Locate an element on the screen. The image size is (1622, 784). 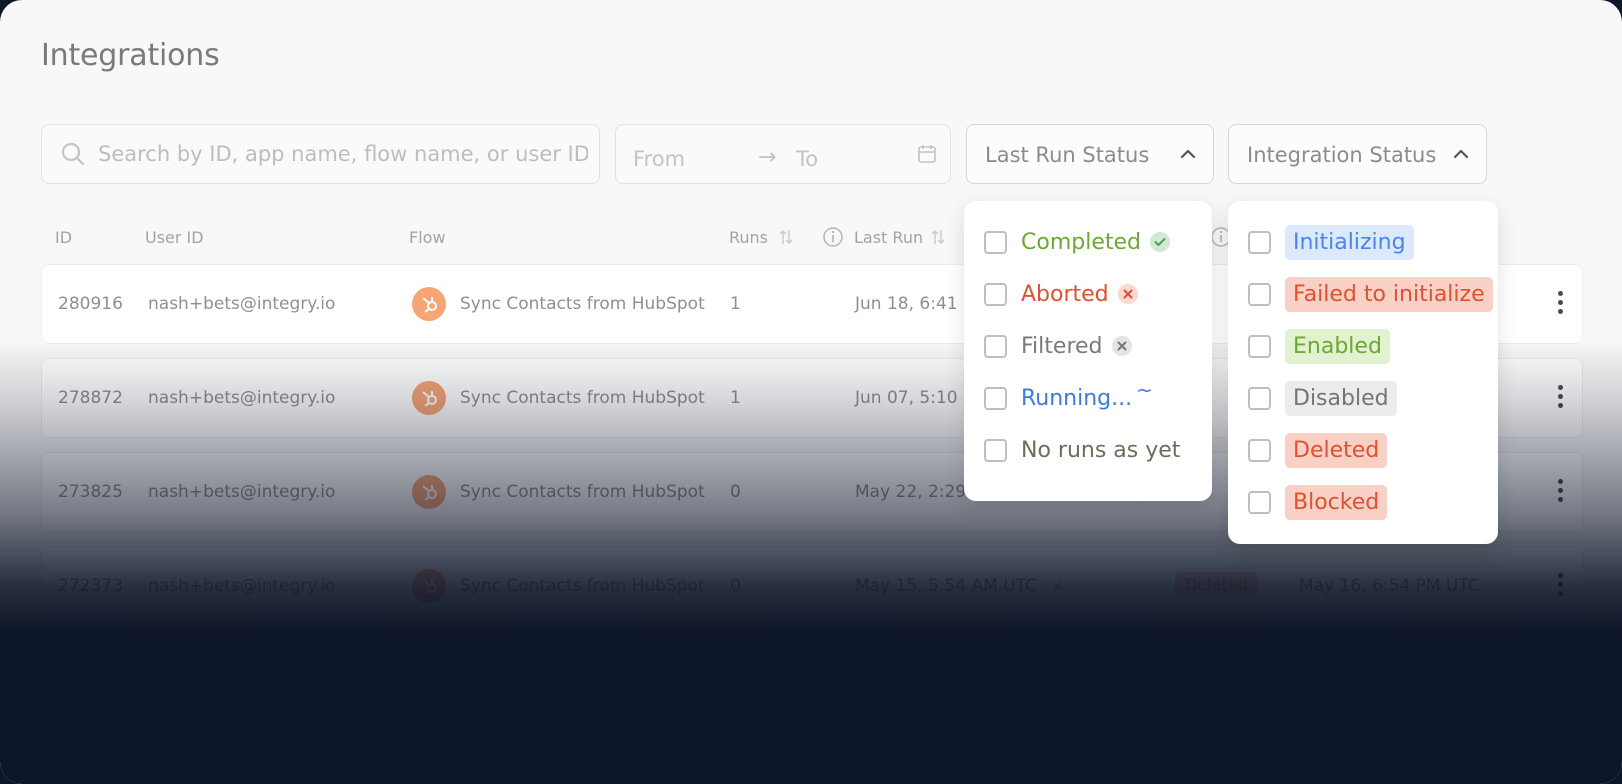
option-deleted: Deleted is located at coordinates (1318, 450).